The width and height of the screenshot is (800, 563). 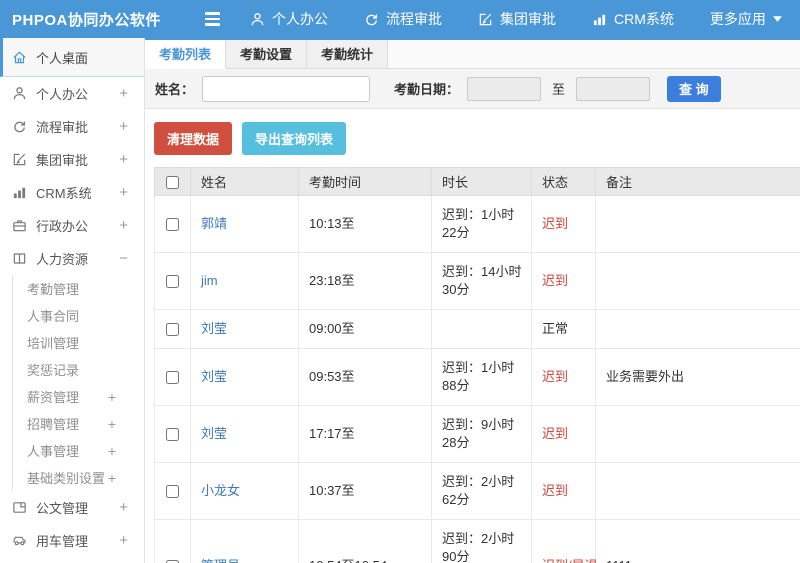 What do you see at coordinates (365, 377) in the screenshot?
I see `attendance-time: 09:53至` at bounding box center [365, 377].